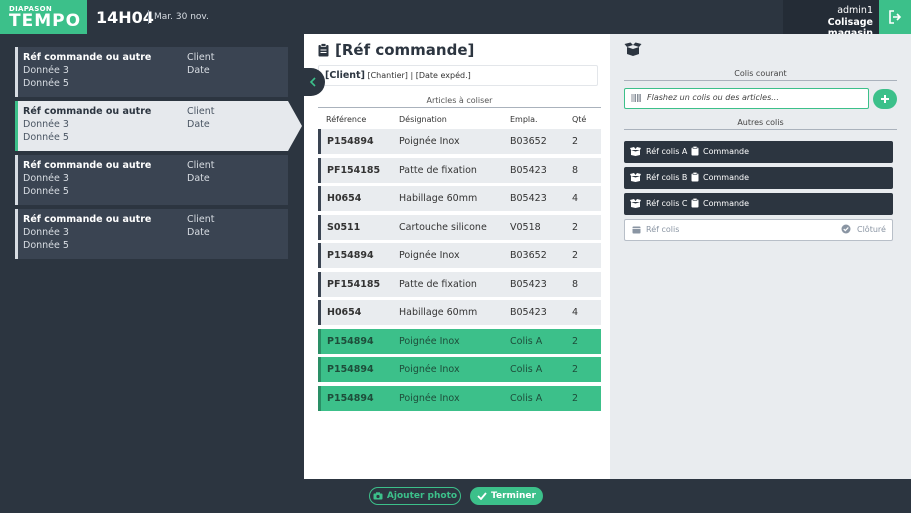 The height and width of the screenshot is (513, 911). What do you see at coordinates (758, 204) in the screenshot?
I see `colis-item: Réf colis C Commande` at bounding box center [758, 204].